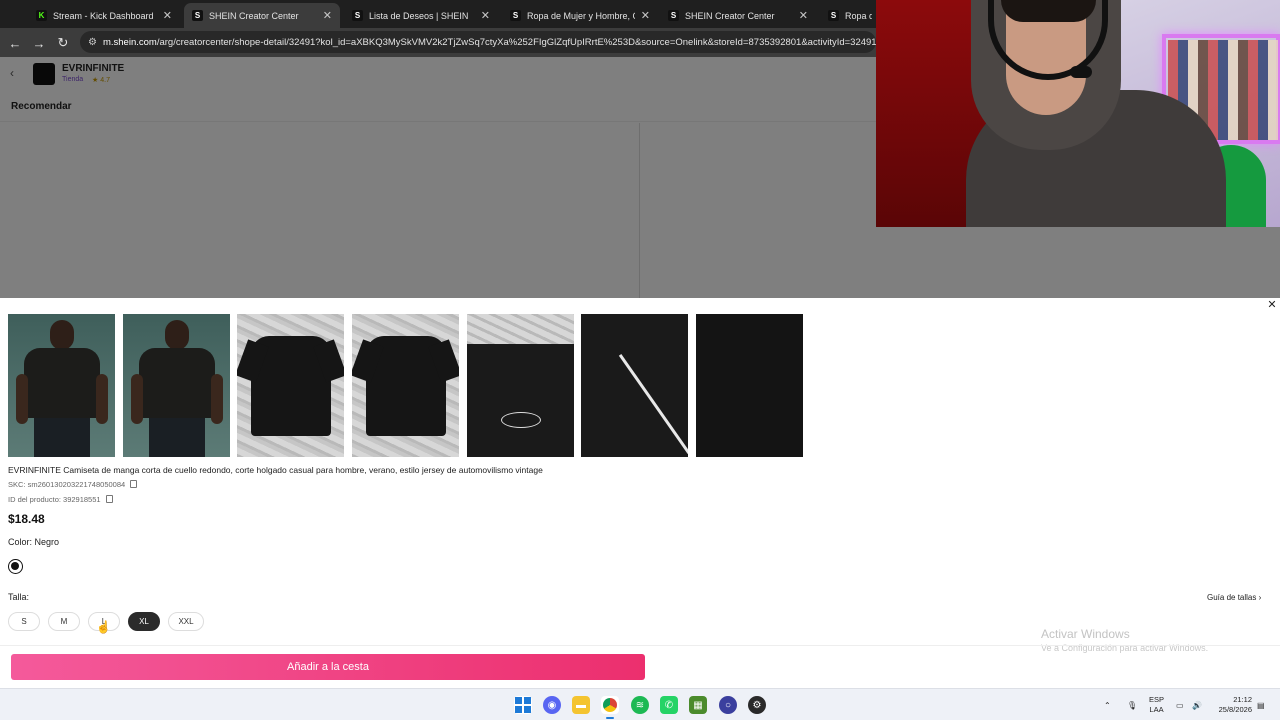 Image resolution: width=1280 pixels, height=720 pixels. Describe the element at coordinates (1234, 597) in the screenshot. I see `size-guide-link: Guía de tallas ›` at that location.